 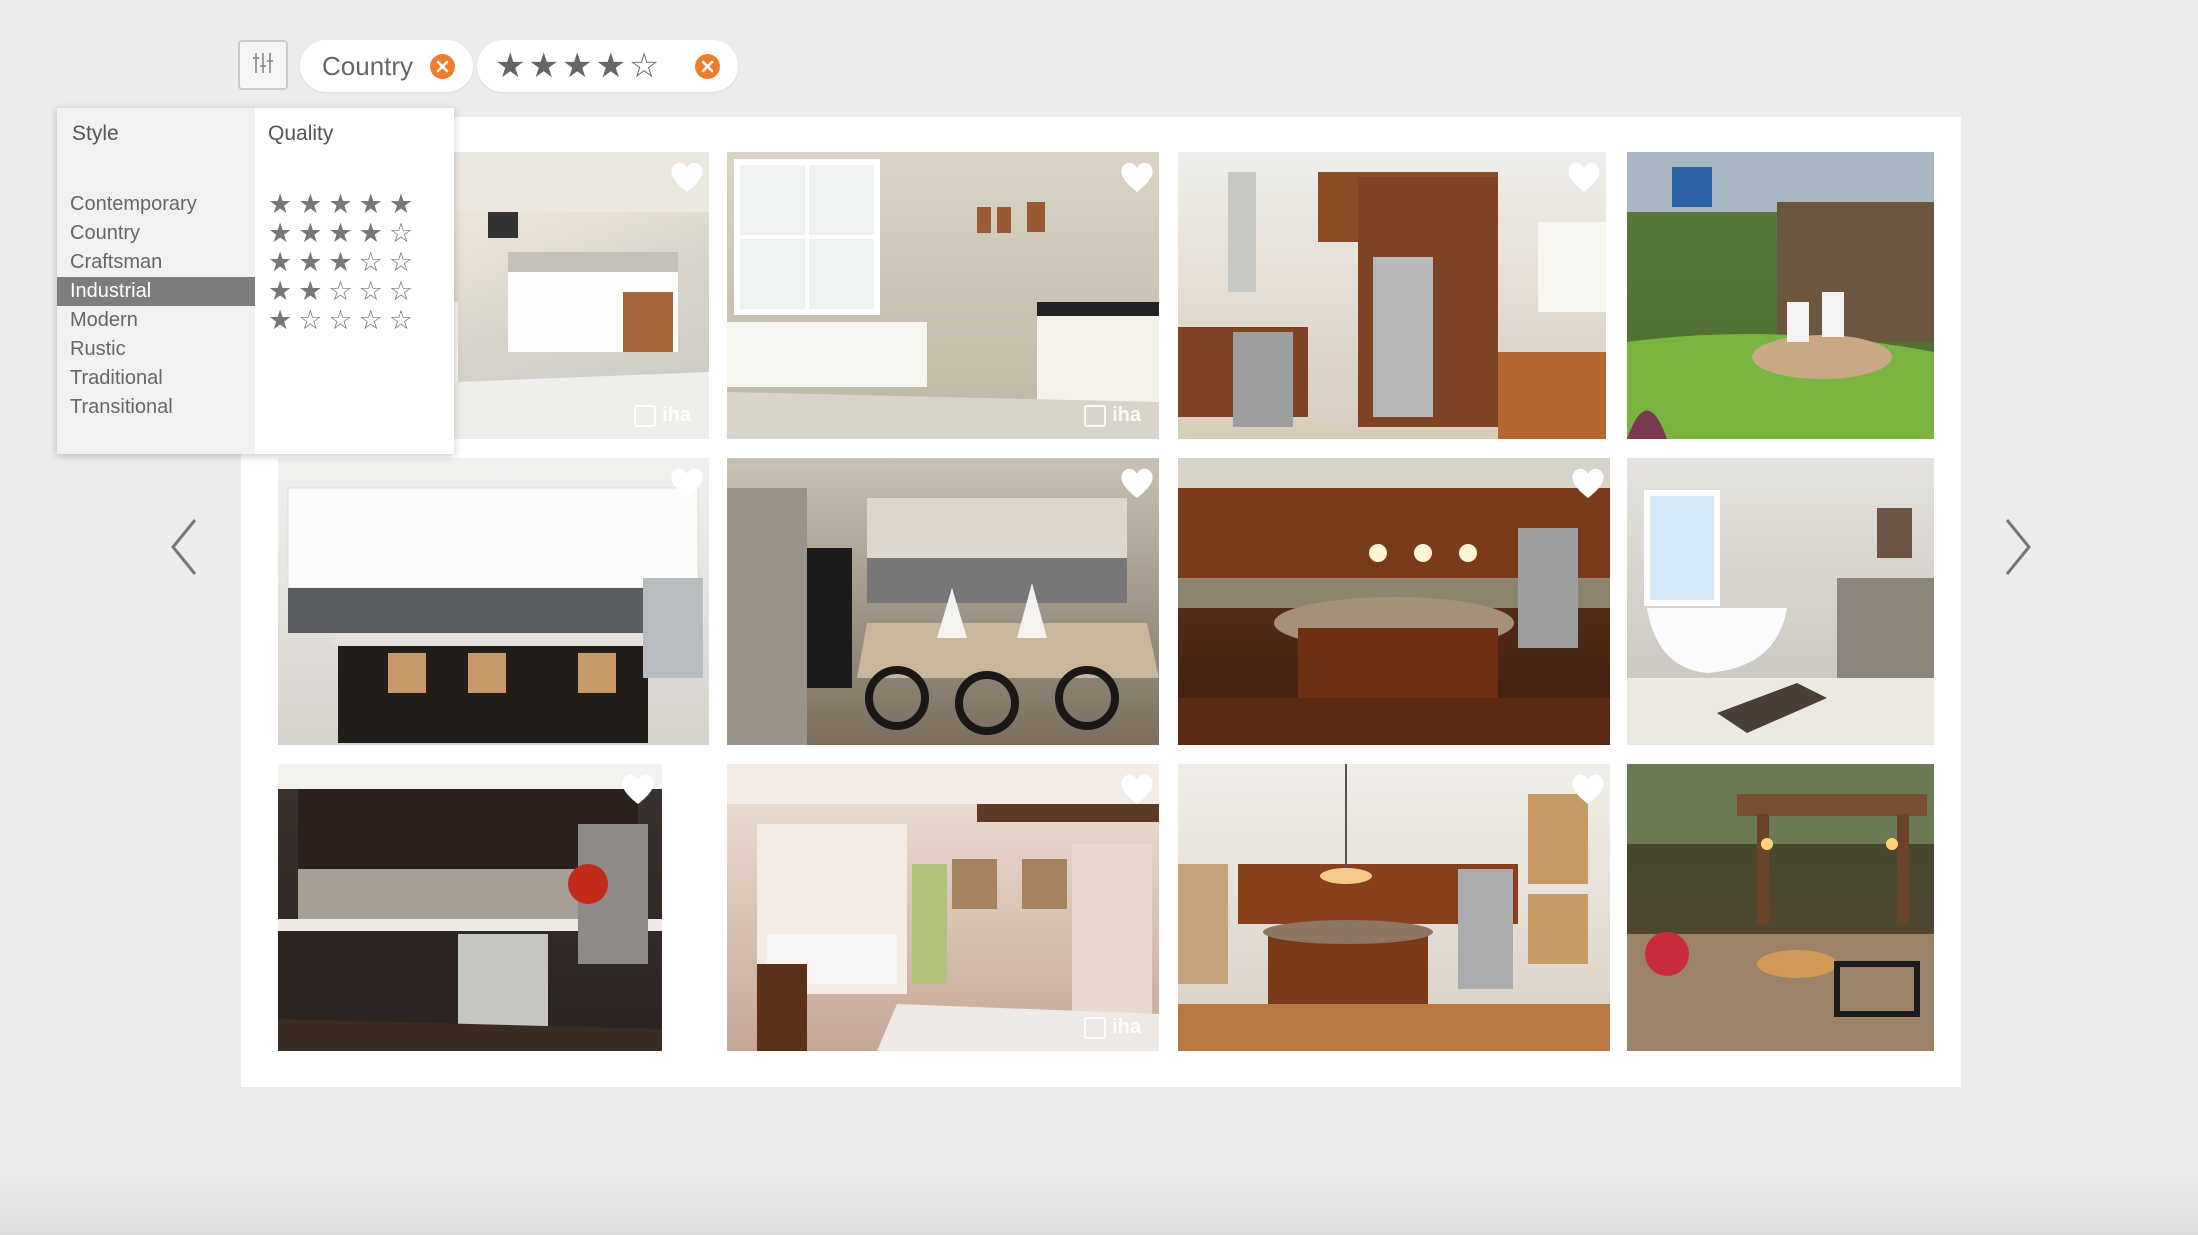 What do you see at coordinates (1780, 617) in the screenshot?
I see `photo-bathroom-tub` at bounding box center [1780, 617].